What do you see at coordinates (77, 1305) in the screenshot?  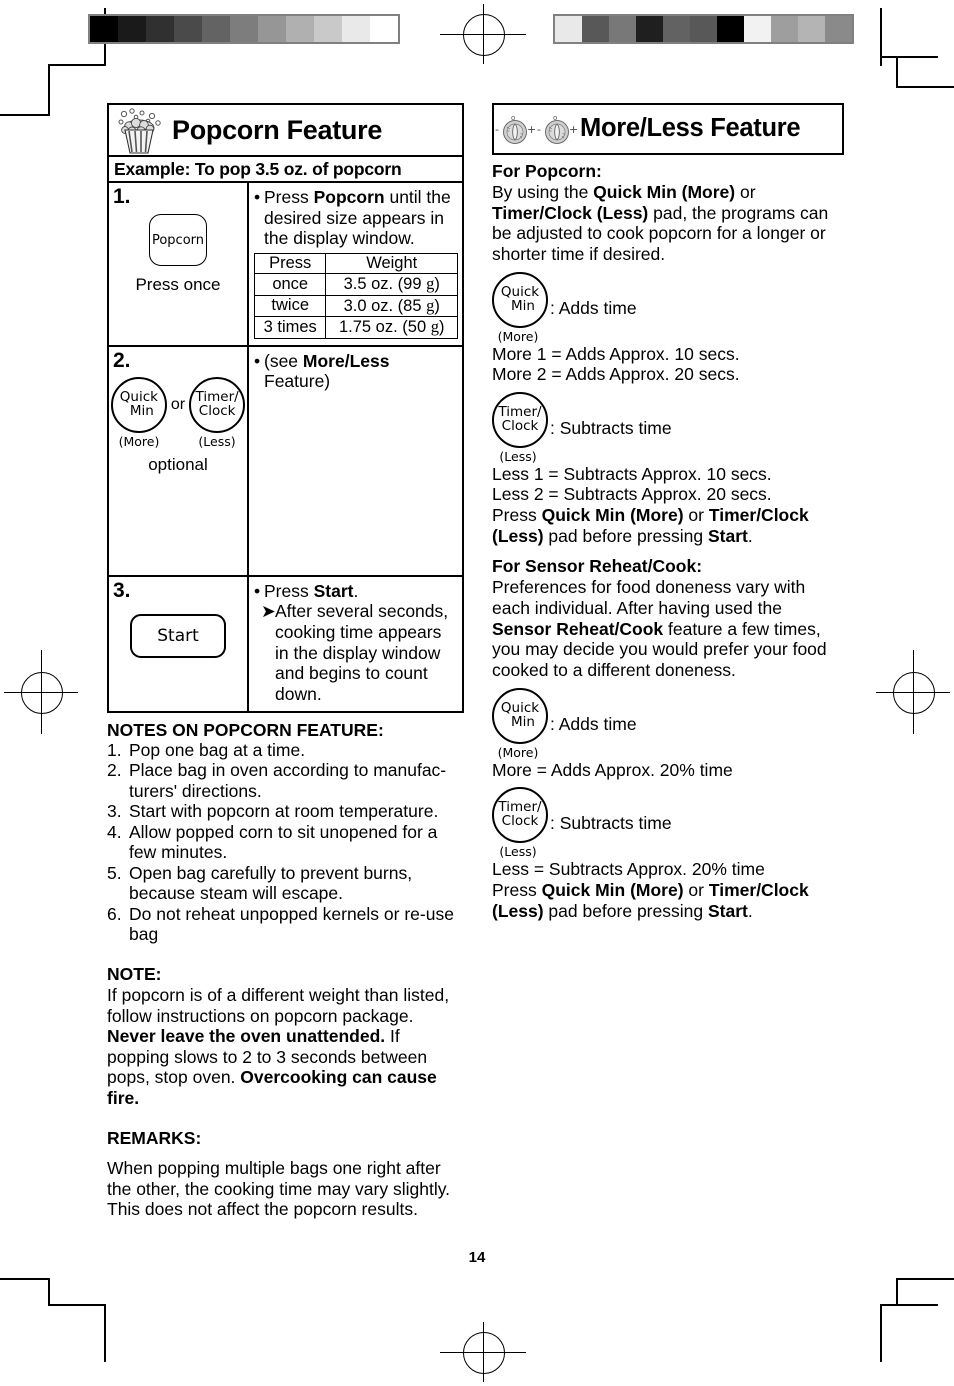 I see `crop-mark-bl-h` at bounding box center [77, 1305].